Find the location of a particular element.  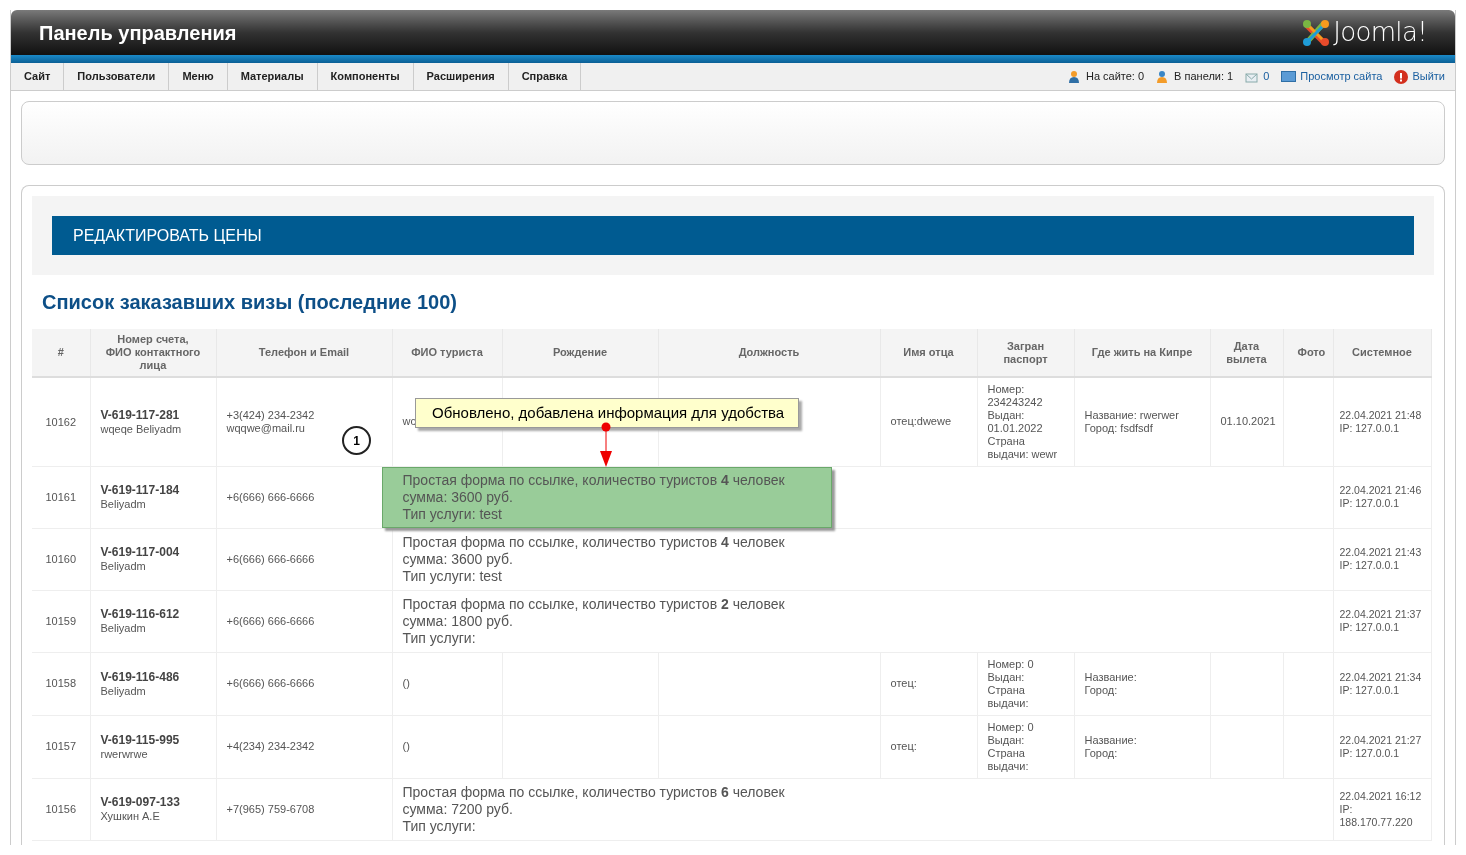

row-number: 10161 is located at coordinates (61, 496).